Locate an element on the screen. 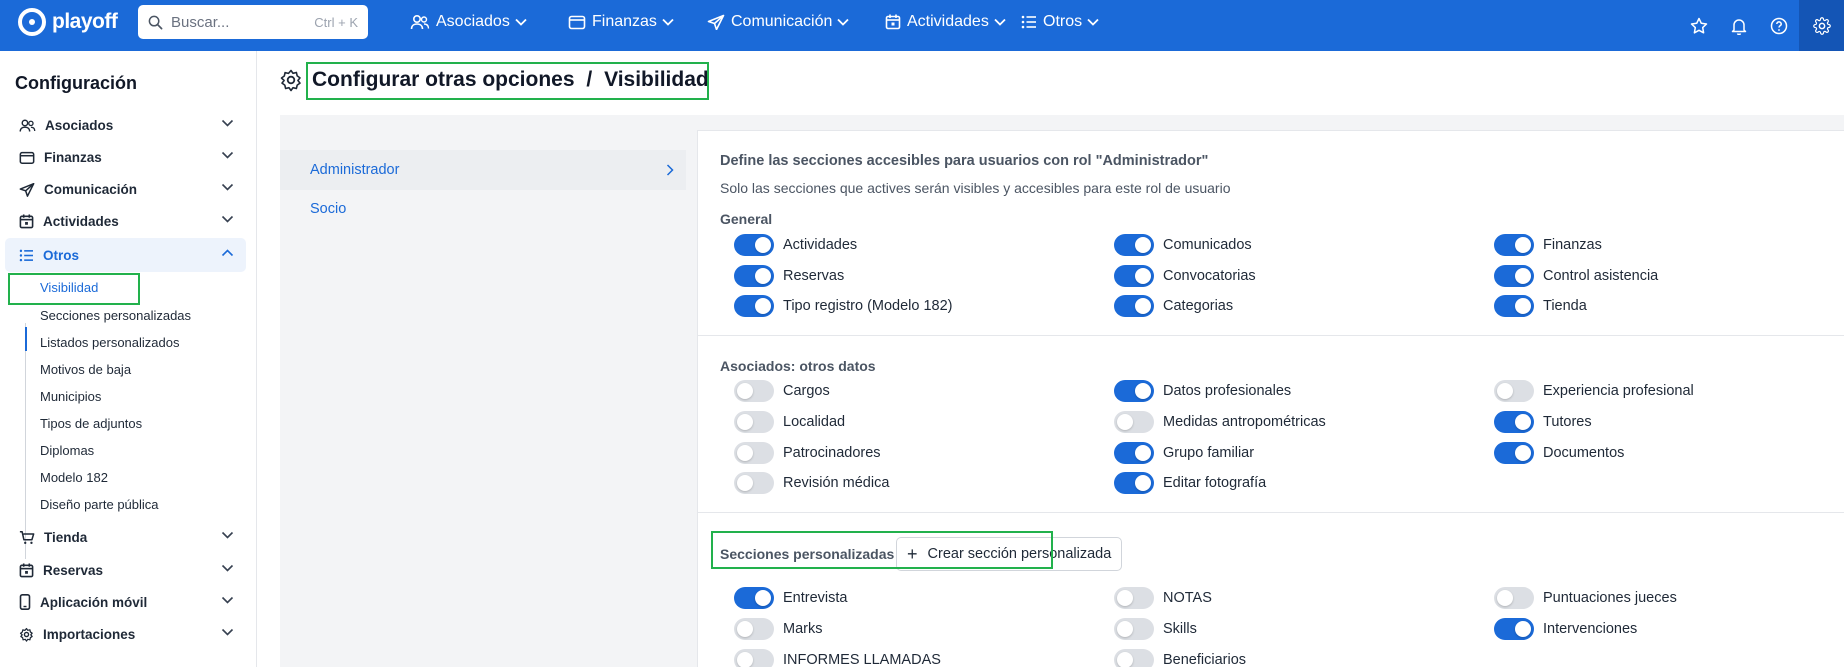  toggle-patrocinadores: Patrocinadores is located at coordinates (807, 453).